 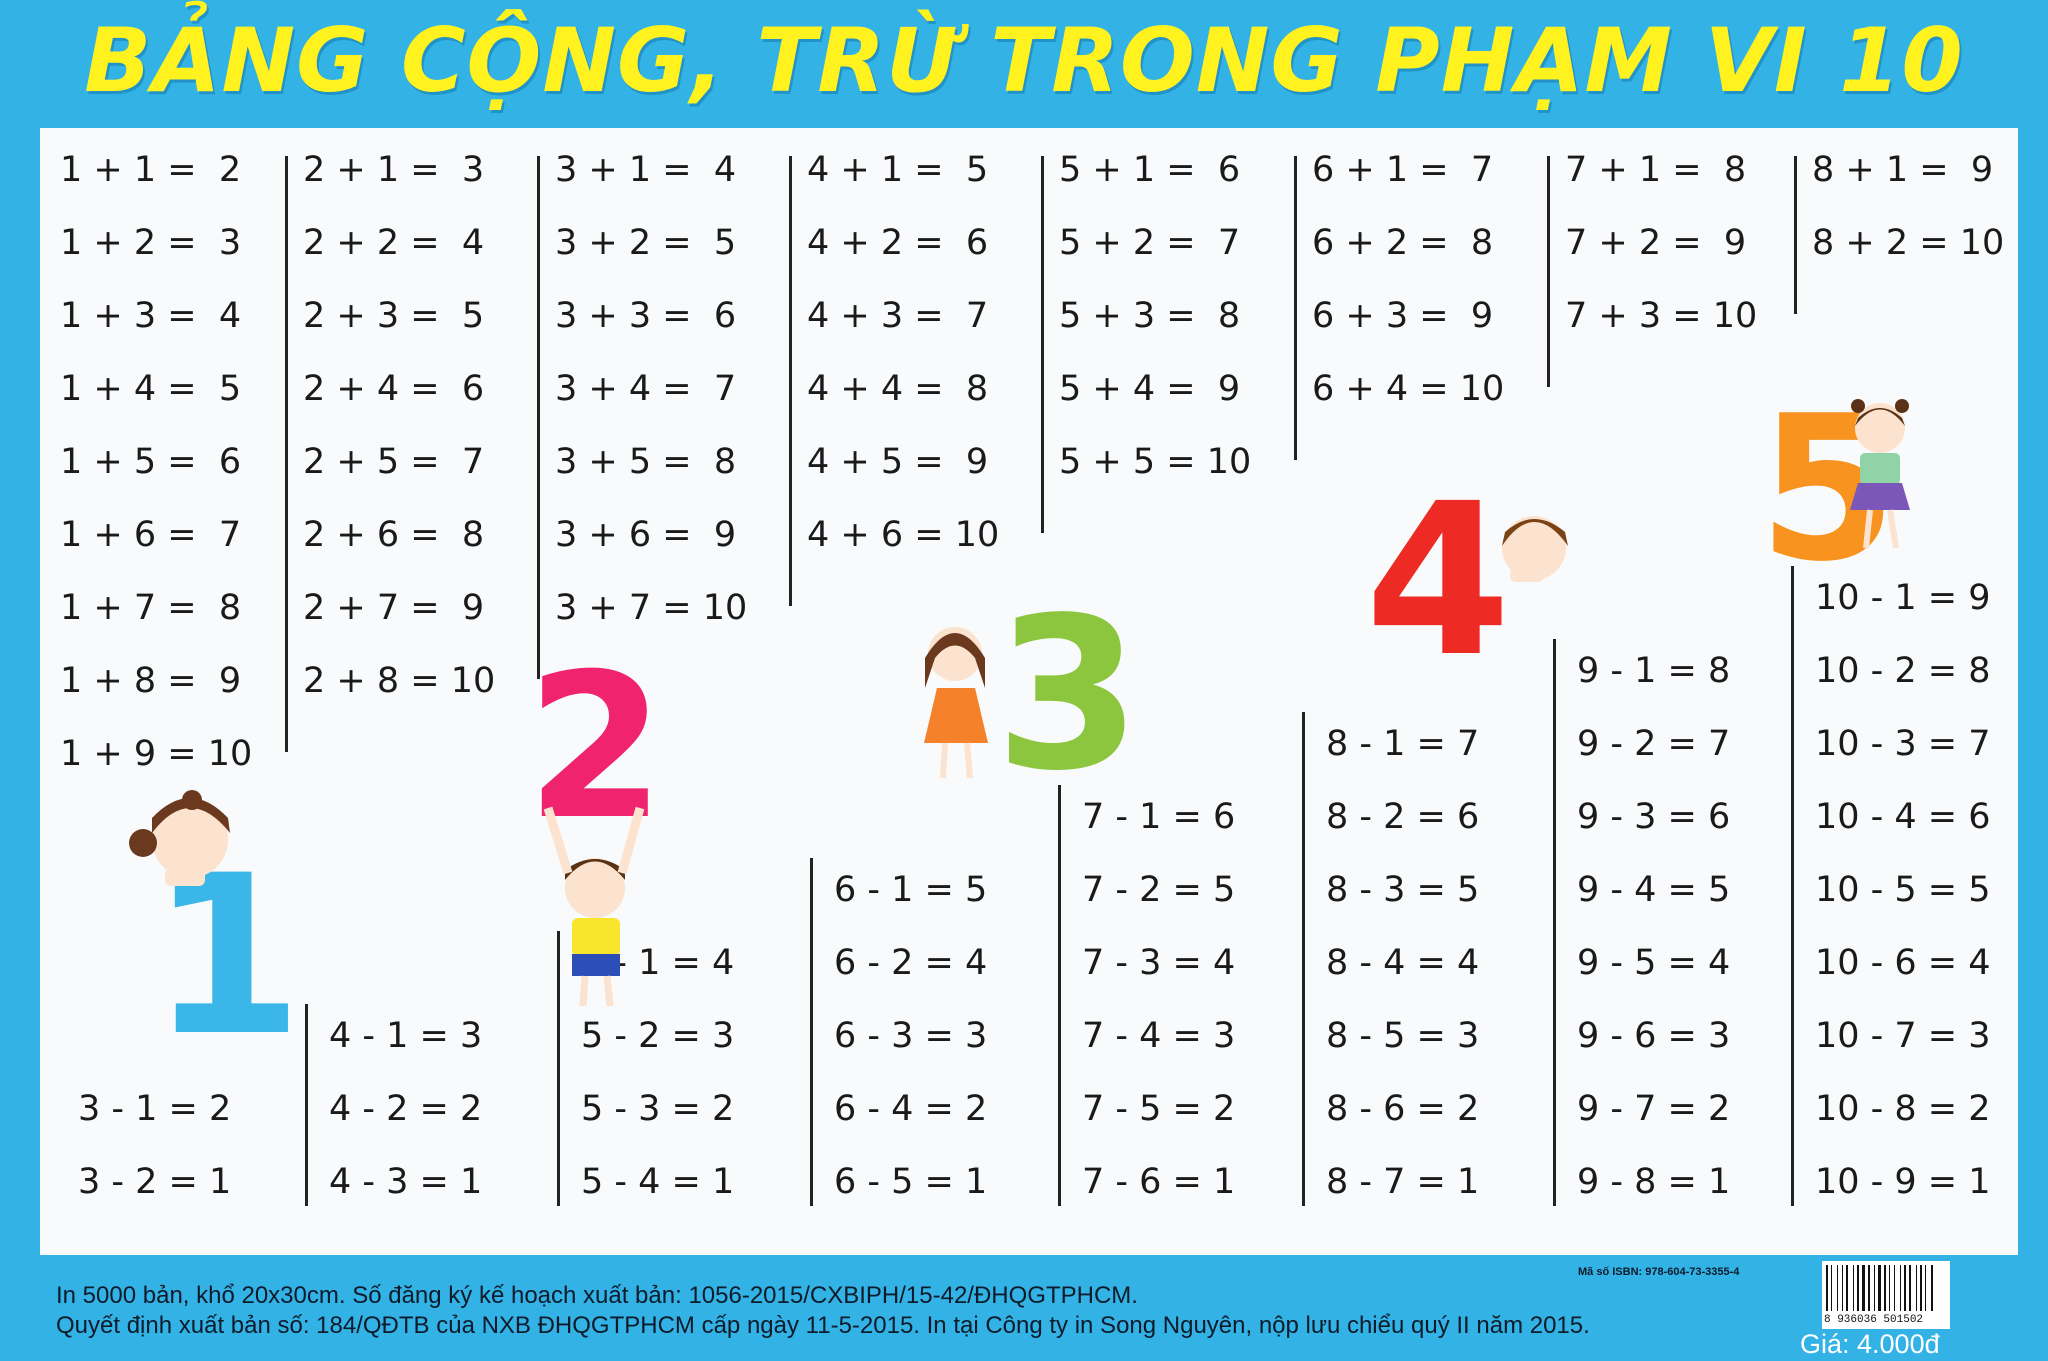 I want to click on addition-equation: 3 + 7 = 10, so click(x=651, y=608).